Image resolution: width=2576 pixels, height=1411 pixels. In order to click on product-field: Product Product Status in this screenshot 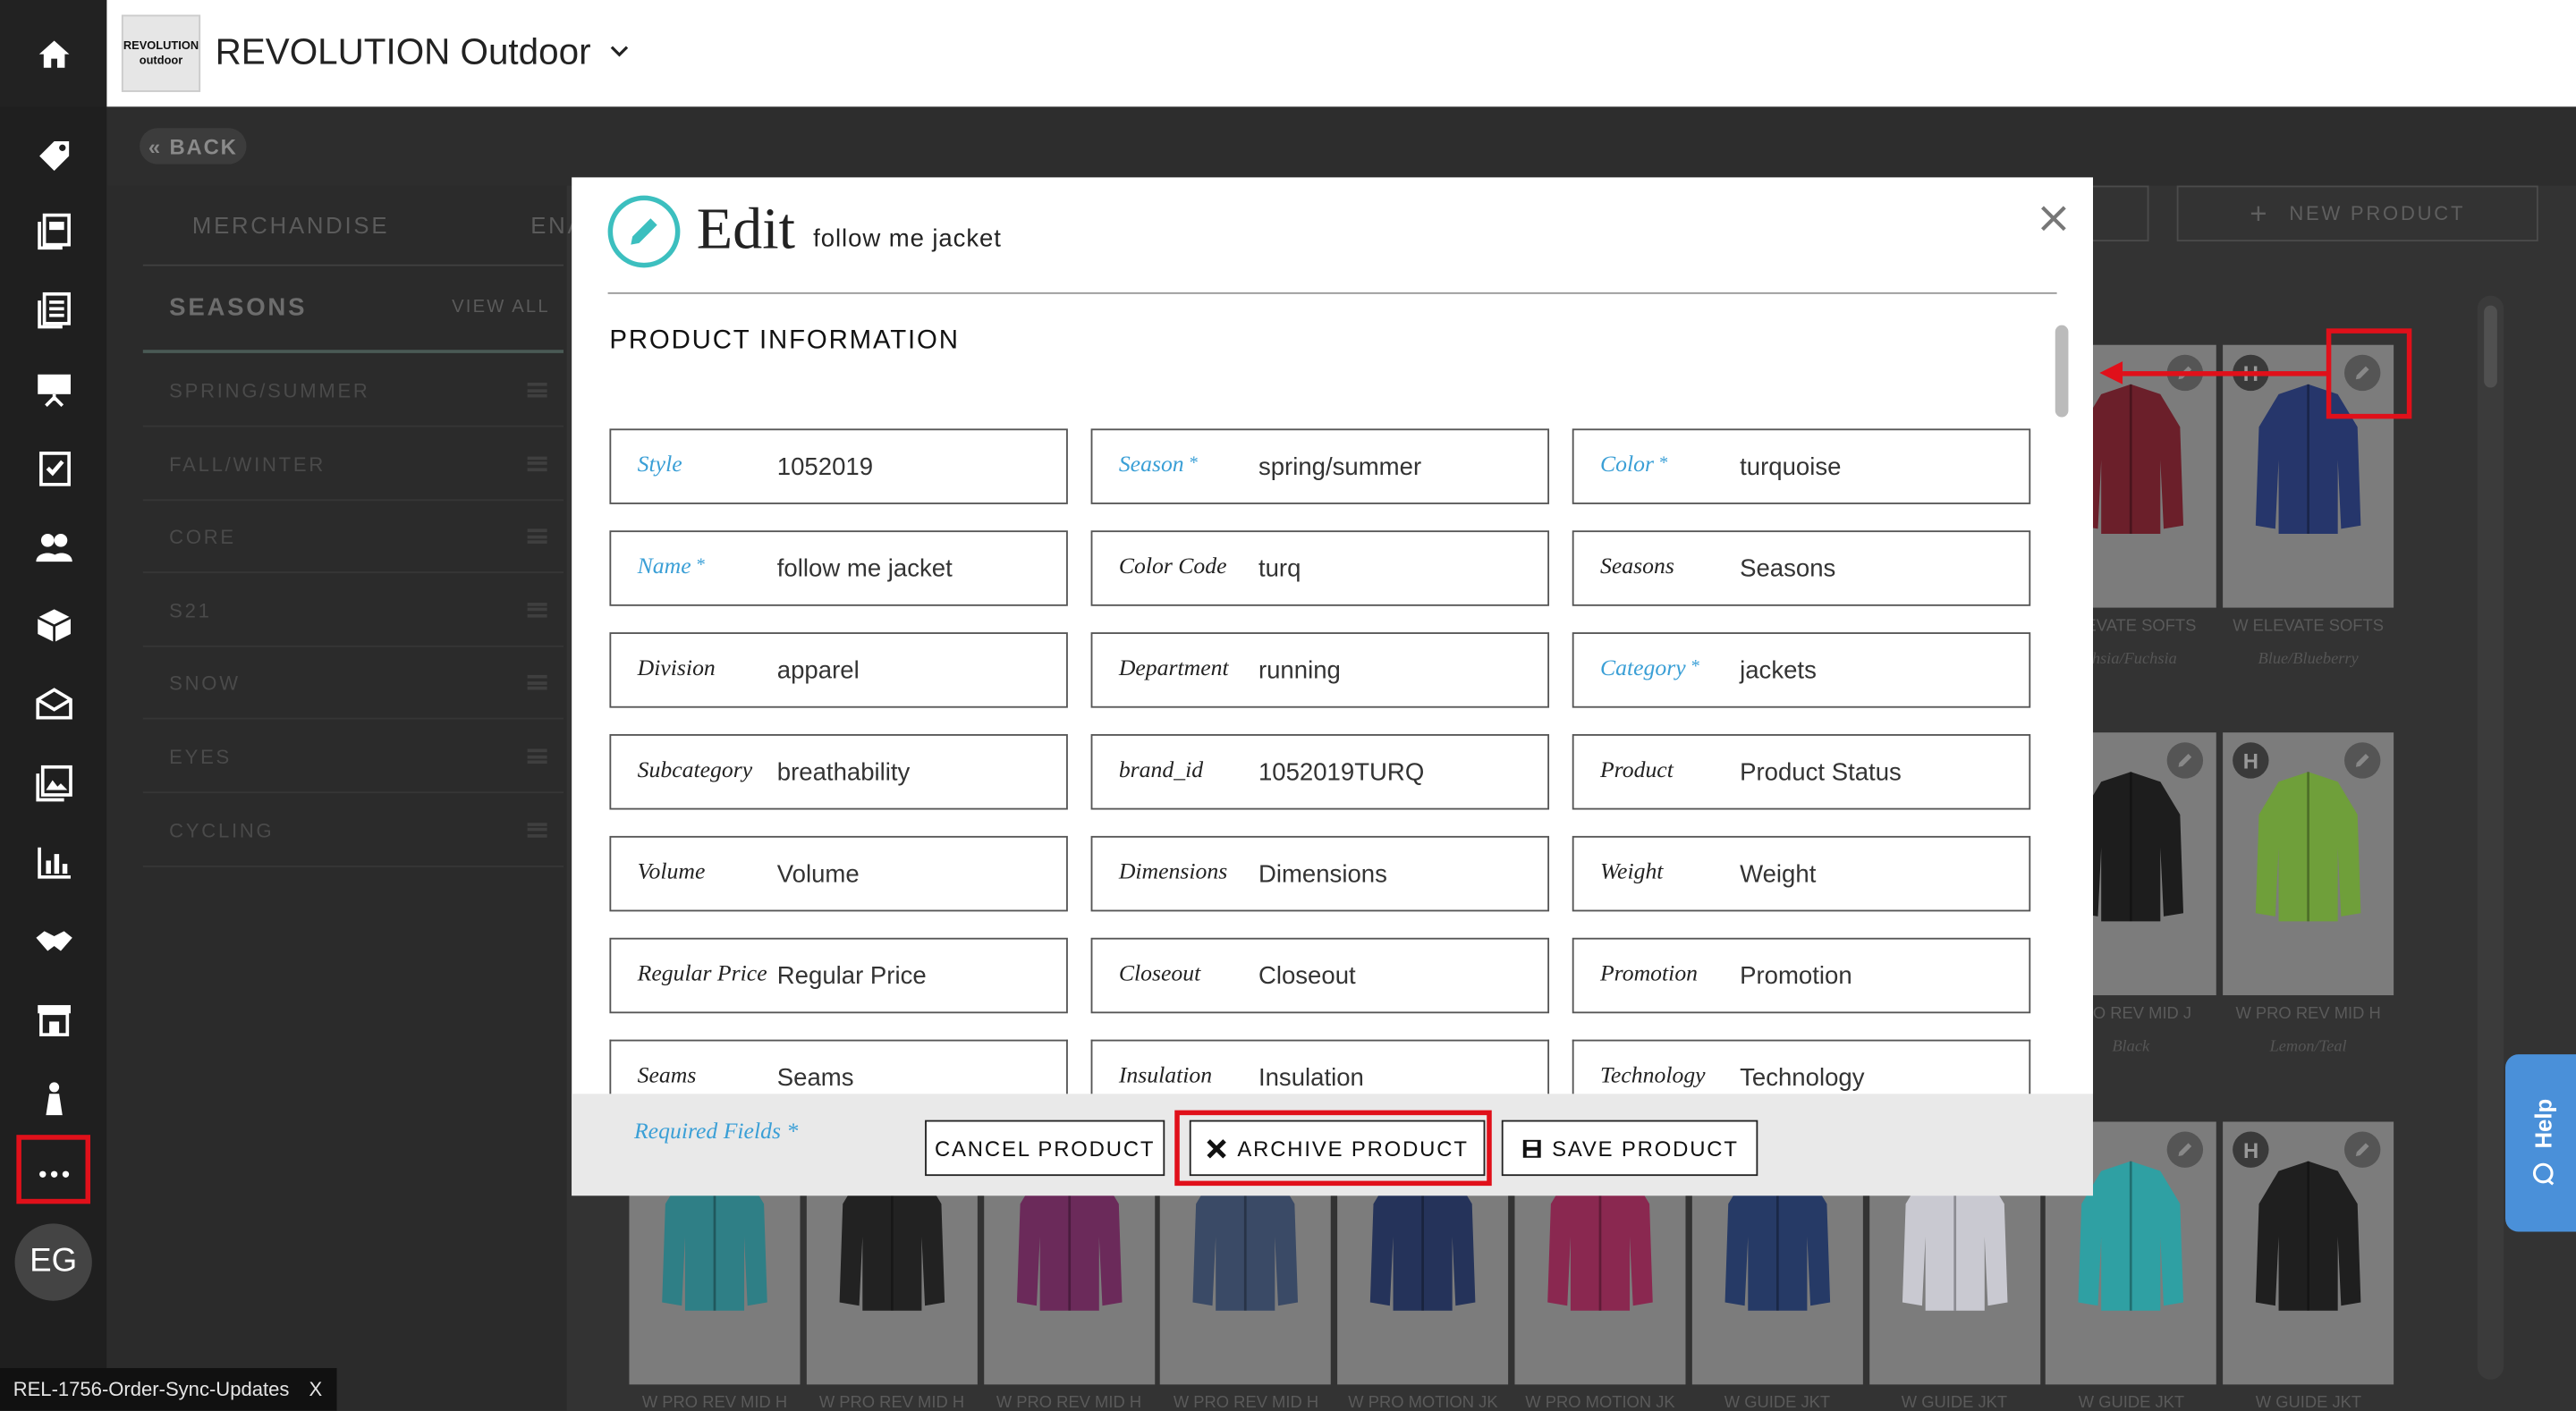, I will do `click(1801, 772)`.